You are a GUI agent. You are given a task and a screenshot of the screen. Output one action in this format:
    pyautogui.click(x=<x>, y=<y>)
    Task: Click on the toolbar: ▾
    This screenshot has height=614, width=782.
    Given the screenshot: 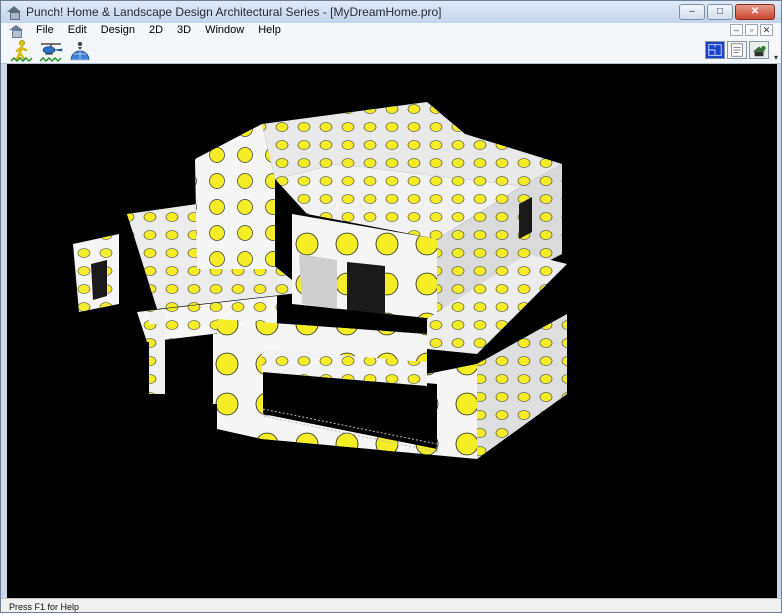 What is the action you would take?
    pyautogui.click(x=391, y=51)
    